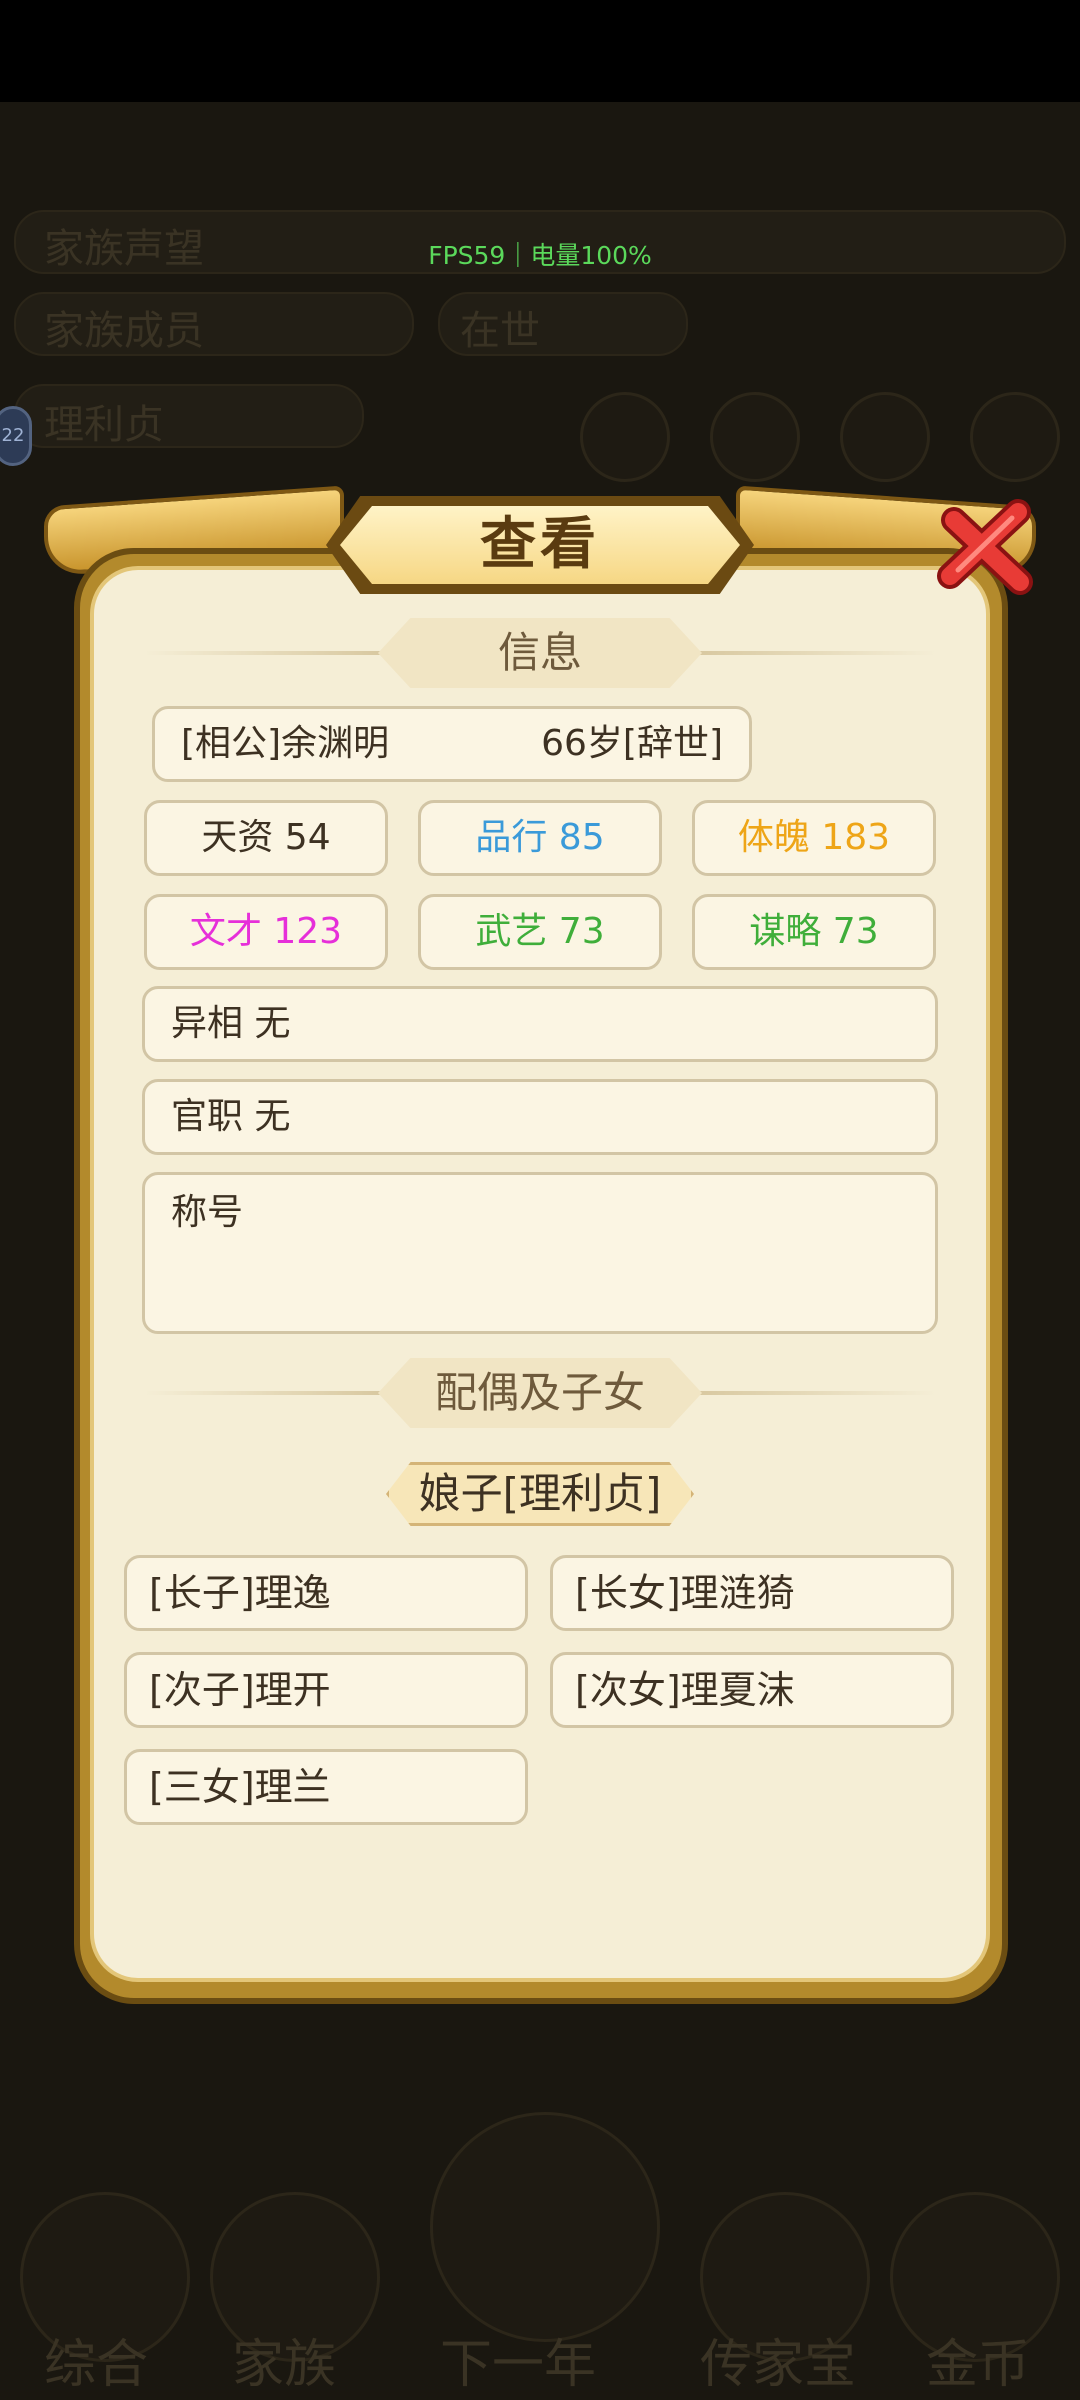  Describe the element at coordinates (778, 2365) in the screenshot. I see `bg-nav-label-4: 传家宝` at that location.